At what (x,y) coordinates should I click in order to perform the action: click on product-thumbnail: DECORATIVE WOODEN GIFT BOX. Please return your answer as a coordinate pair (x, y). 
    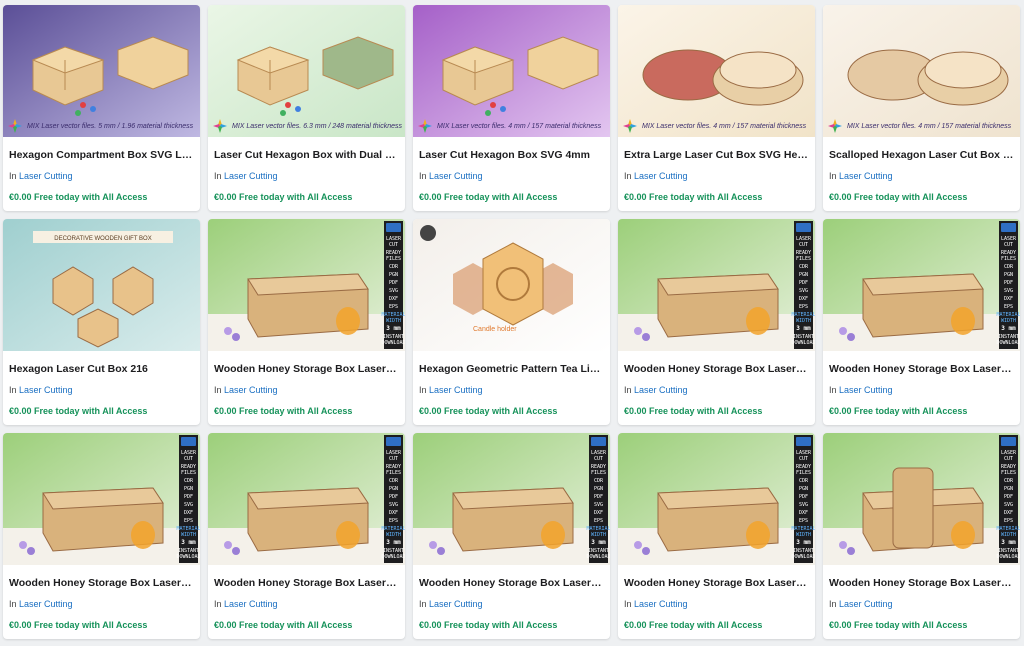
    Looking at the image, I should click on (101, 285).